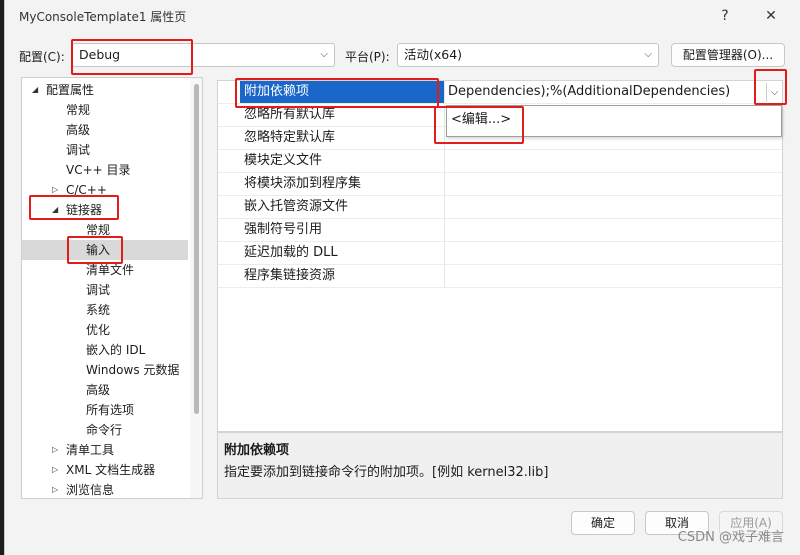 This screenshot has width=800, height=555. I want to click on grid-row-force-symbol-references: 强制符号引用, so click(500, 230).